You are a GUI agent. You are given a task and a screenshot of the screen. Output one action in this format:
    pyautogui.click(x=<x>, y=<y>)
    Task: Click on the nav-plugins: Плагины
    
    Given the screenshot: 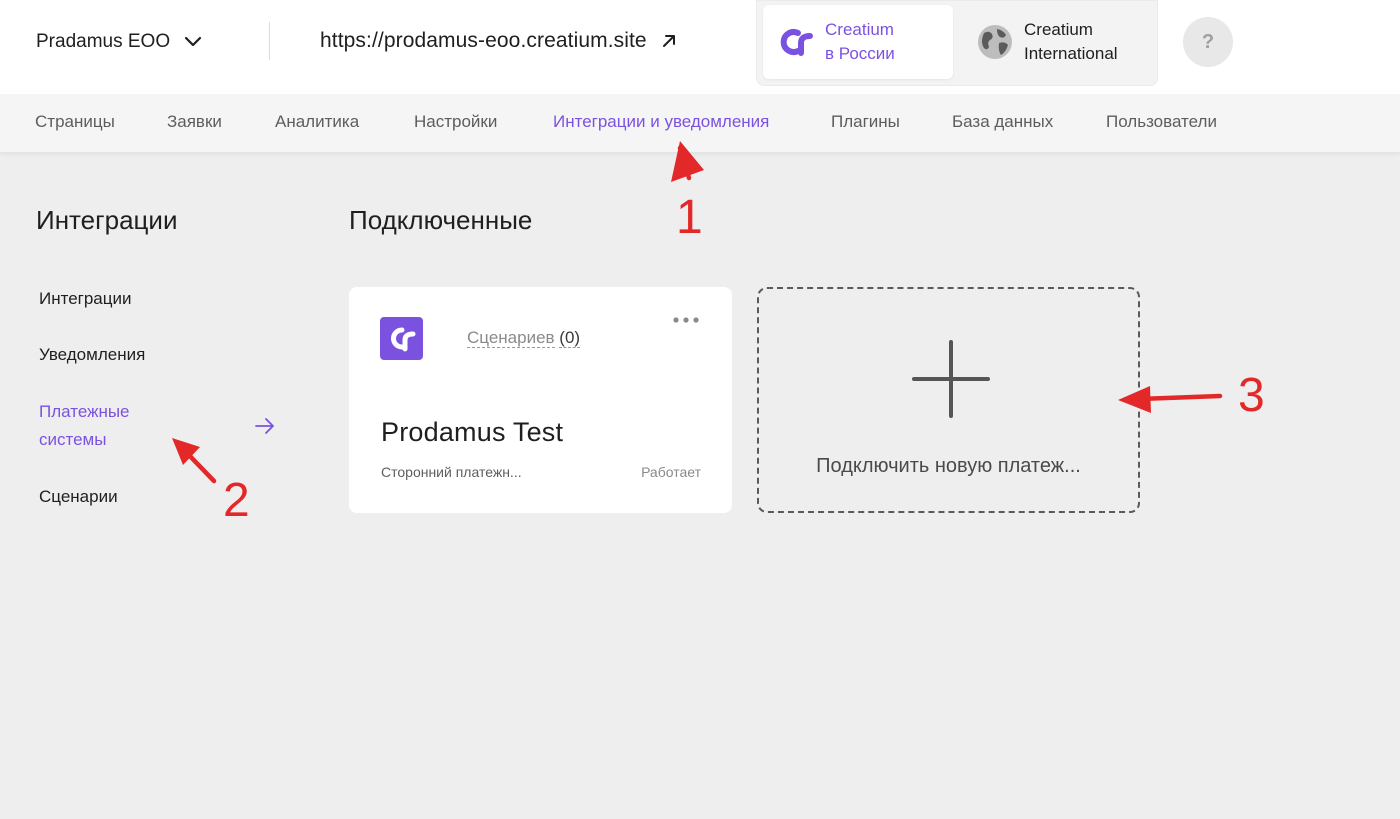 What is the action you would take?
    pyautogui.click(x=865, y=122)
    